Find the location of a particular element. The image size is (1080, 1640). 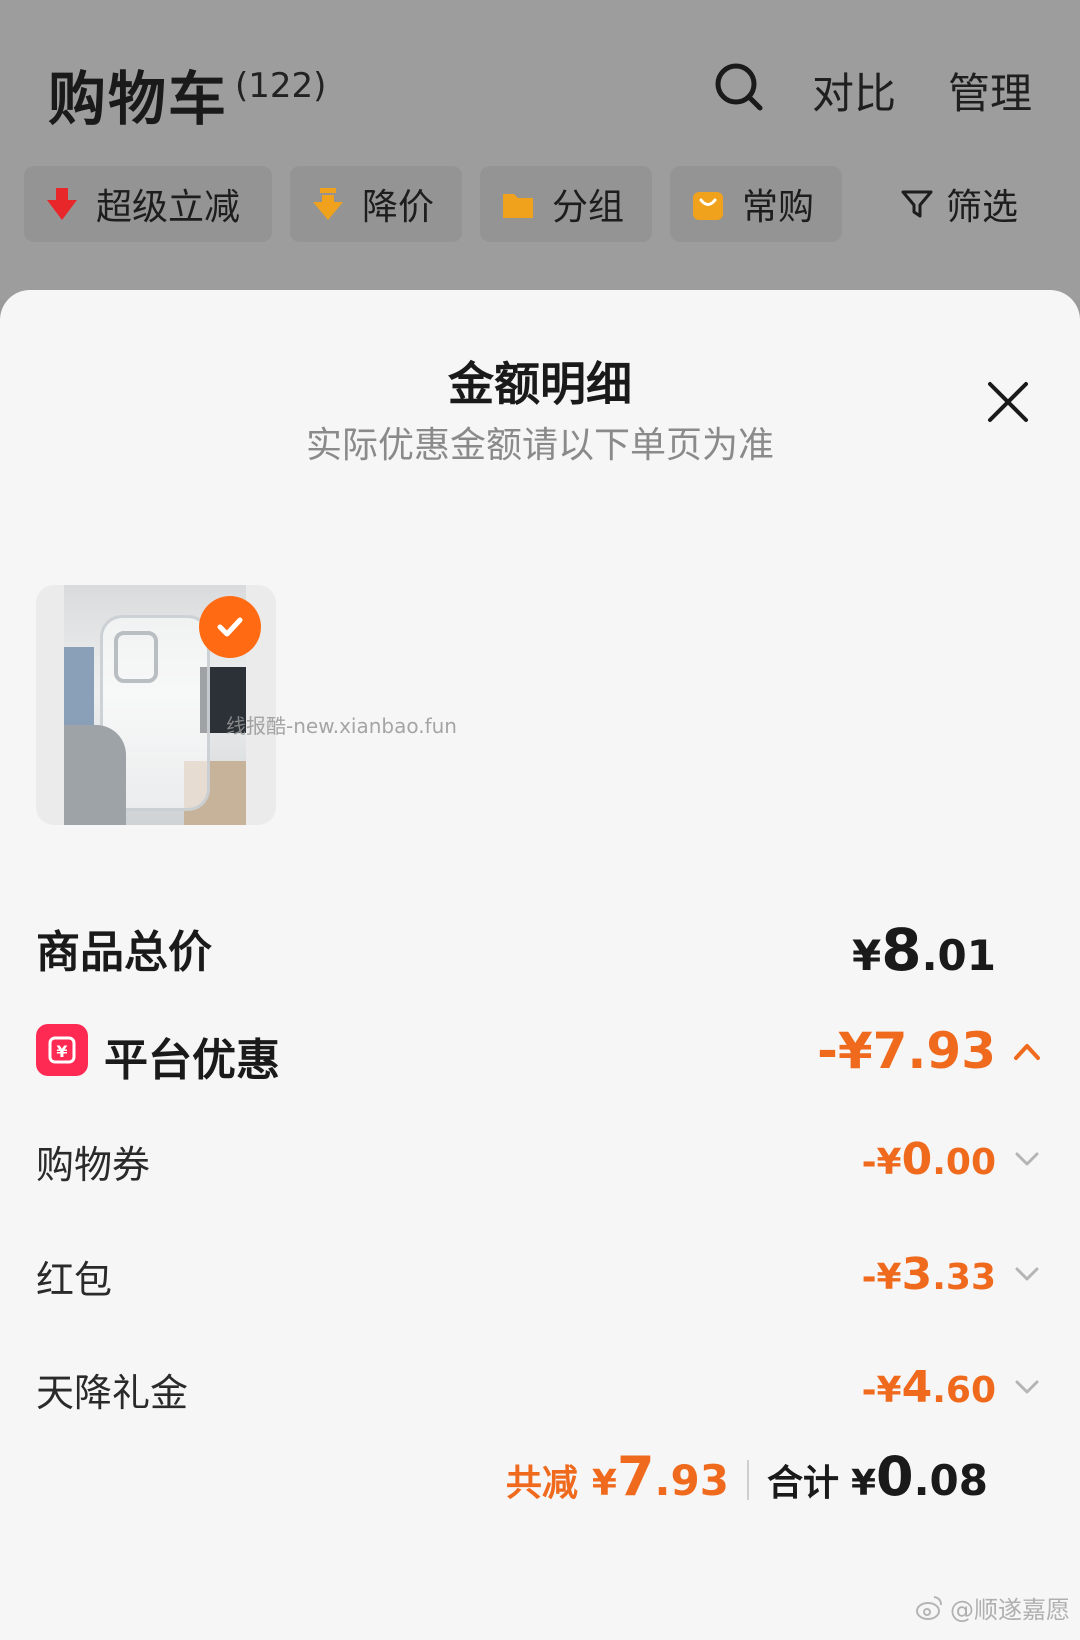

selected-check-icon is located at coordinates (230, 627).